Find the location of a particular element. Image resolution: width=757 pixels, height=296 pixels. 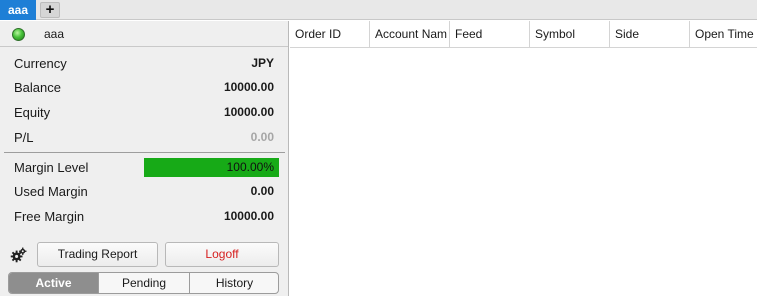

connection-status-icon is located at coordinates (18, 34).